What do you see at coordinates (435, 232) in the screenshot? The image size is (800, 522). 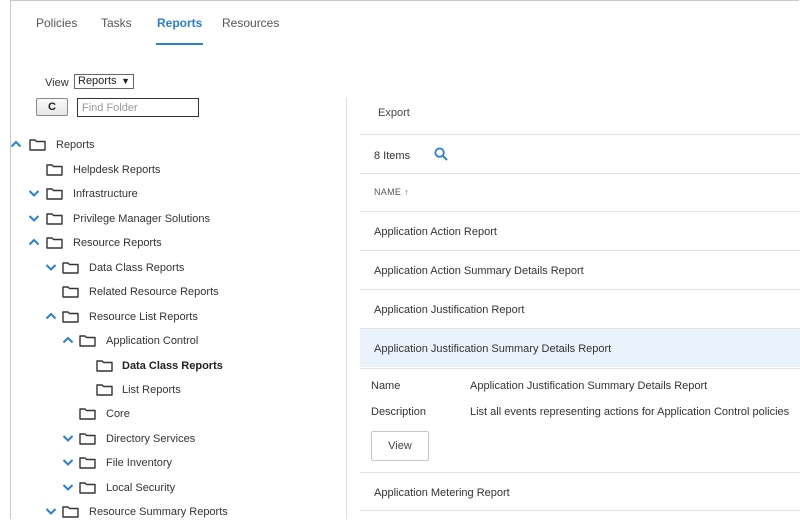 I see `row-label: Application Action Report` at bounding box center [435, 232].